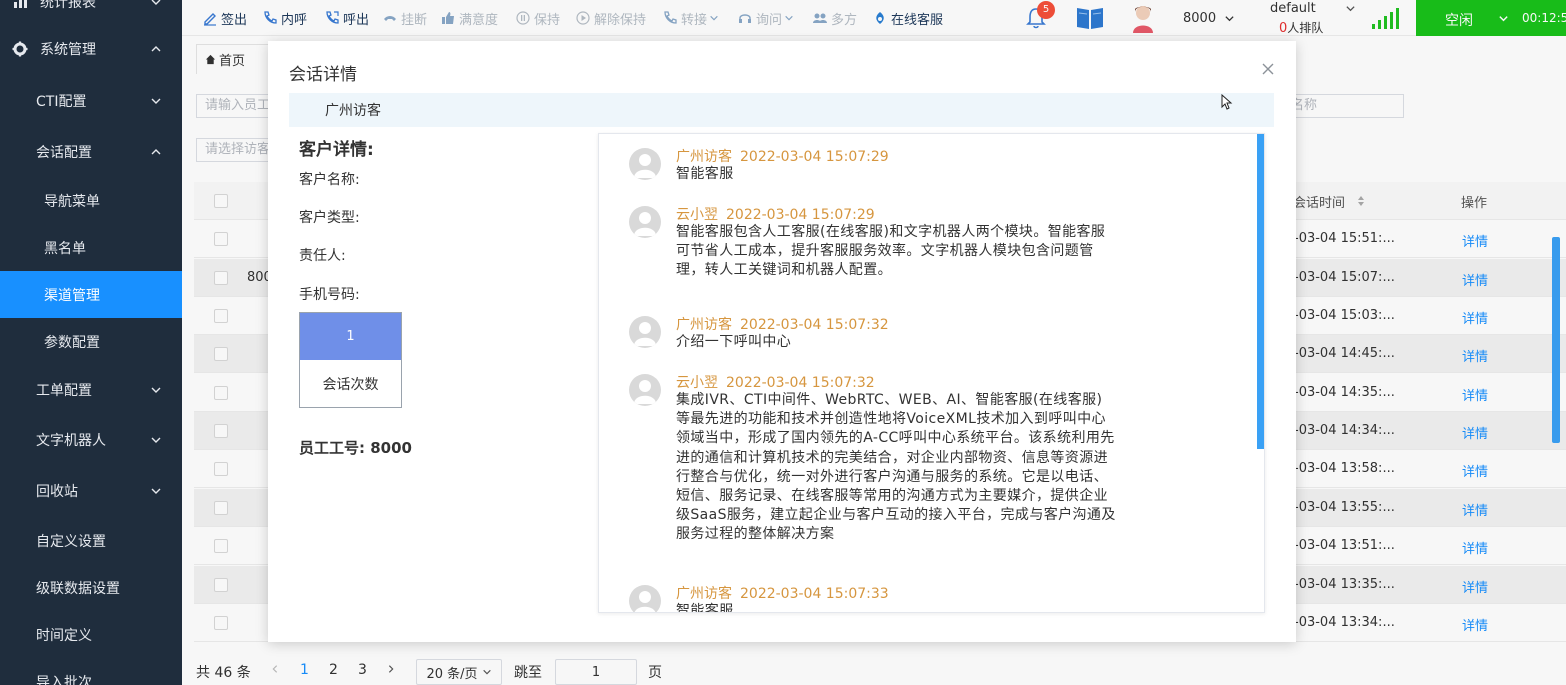 Image resolution: width=1566 pixels, height=685 pixels. I want to click on session-count-label: 会话次数, so click(350, 384).